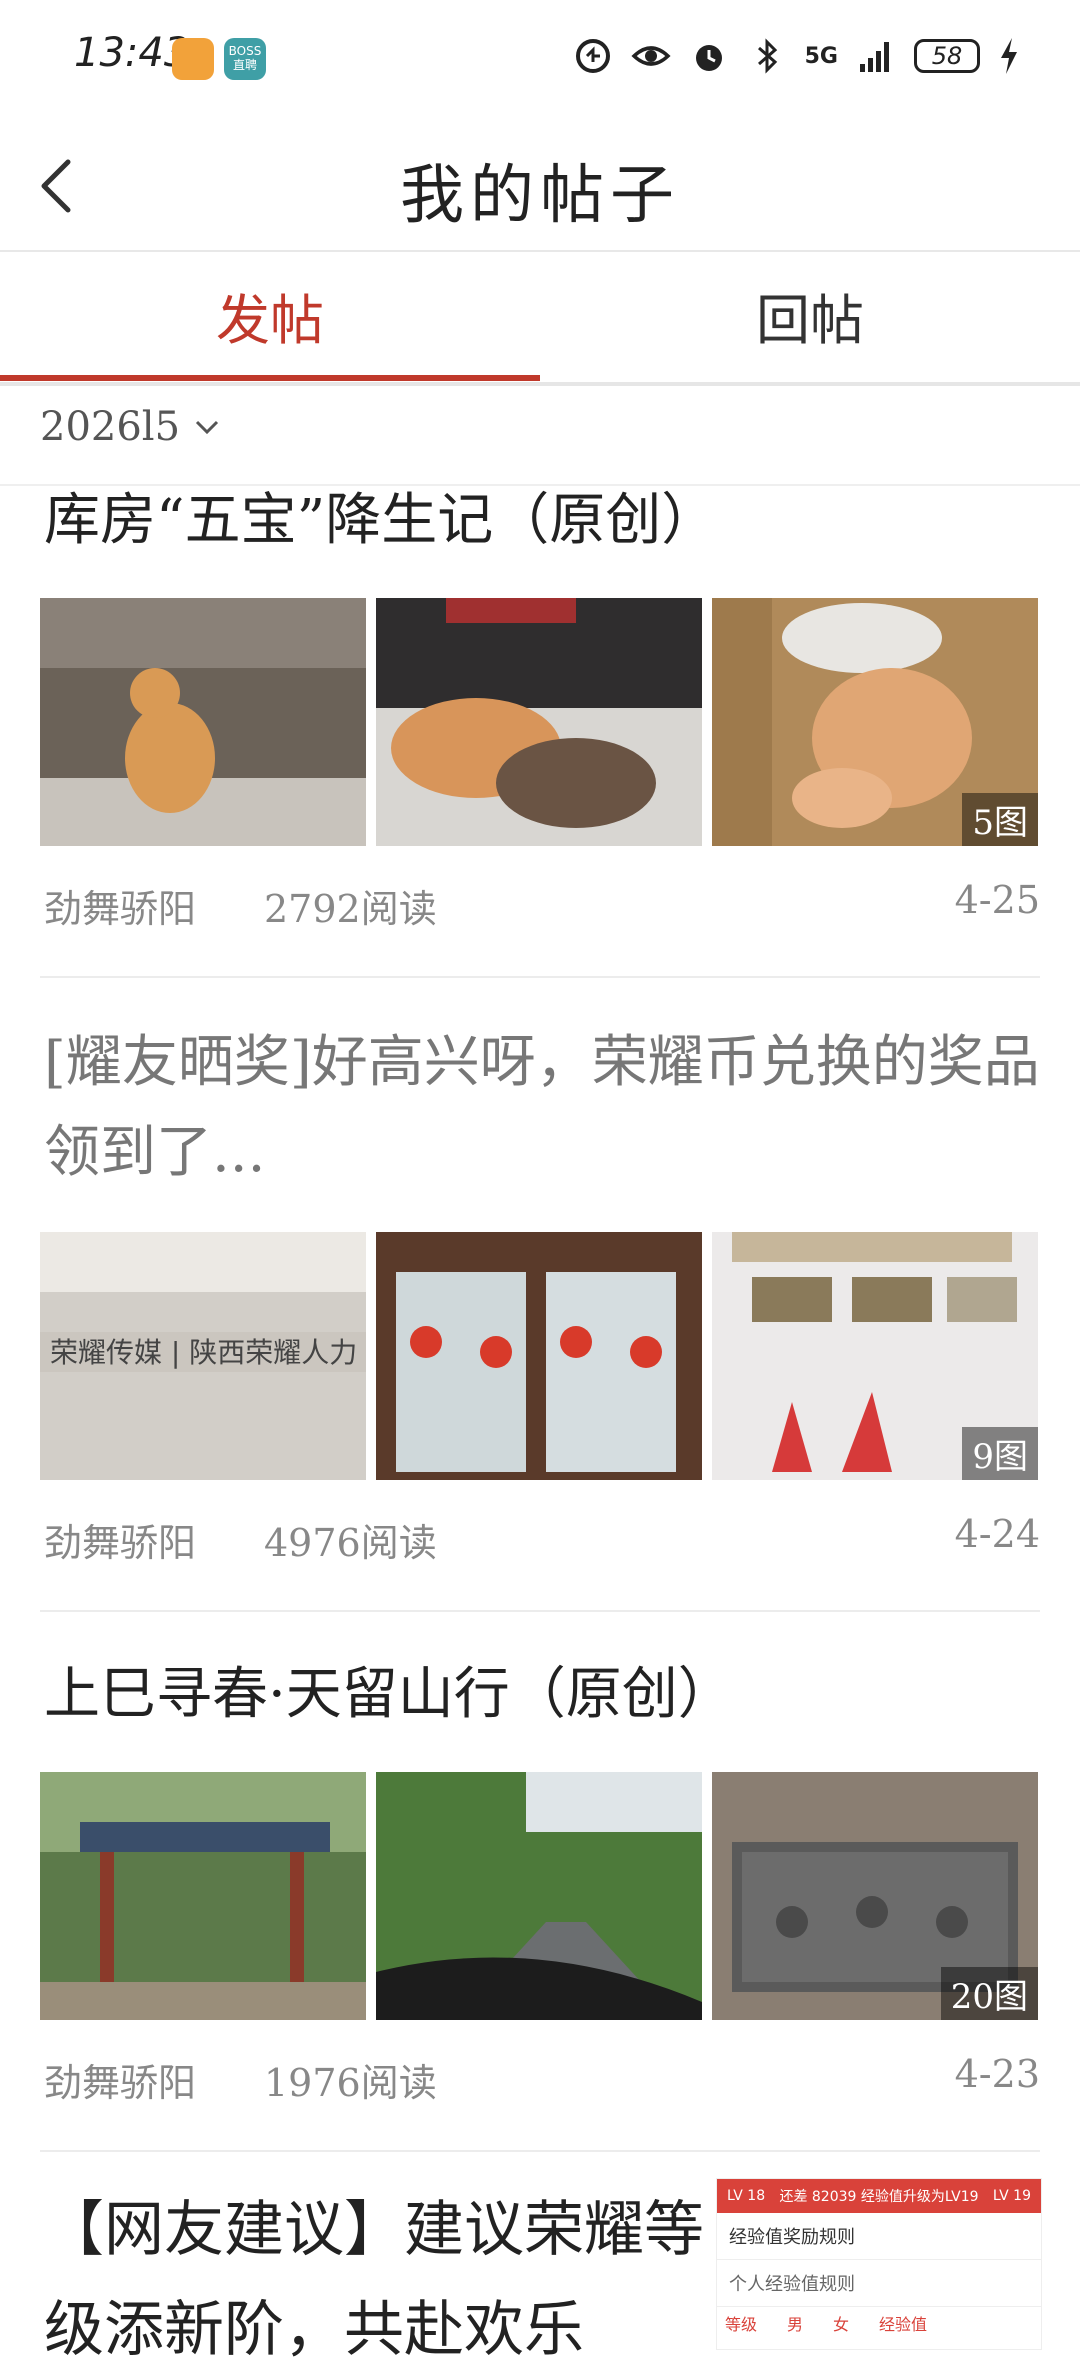  I want to click on active-tab-indicator, so click(270, 378).